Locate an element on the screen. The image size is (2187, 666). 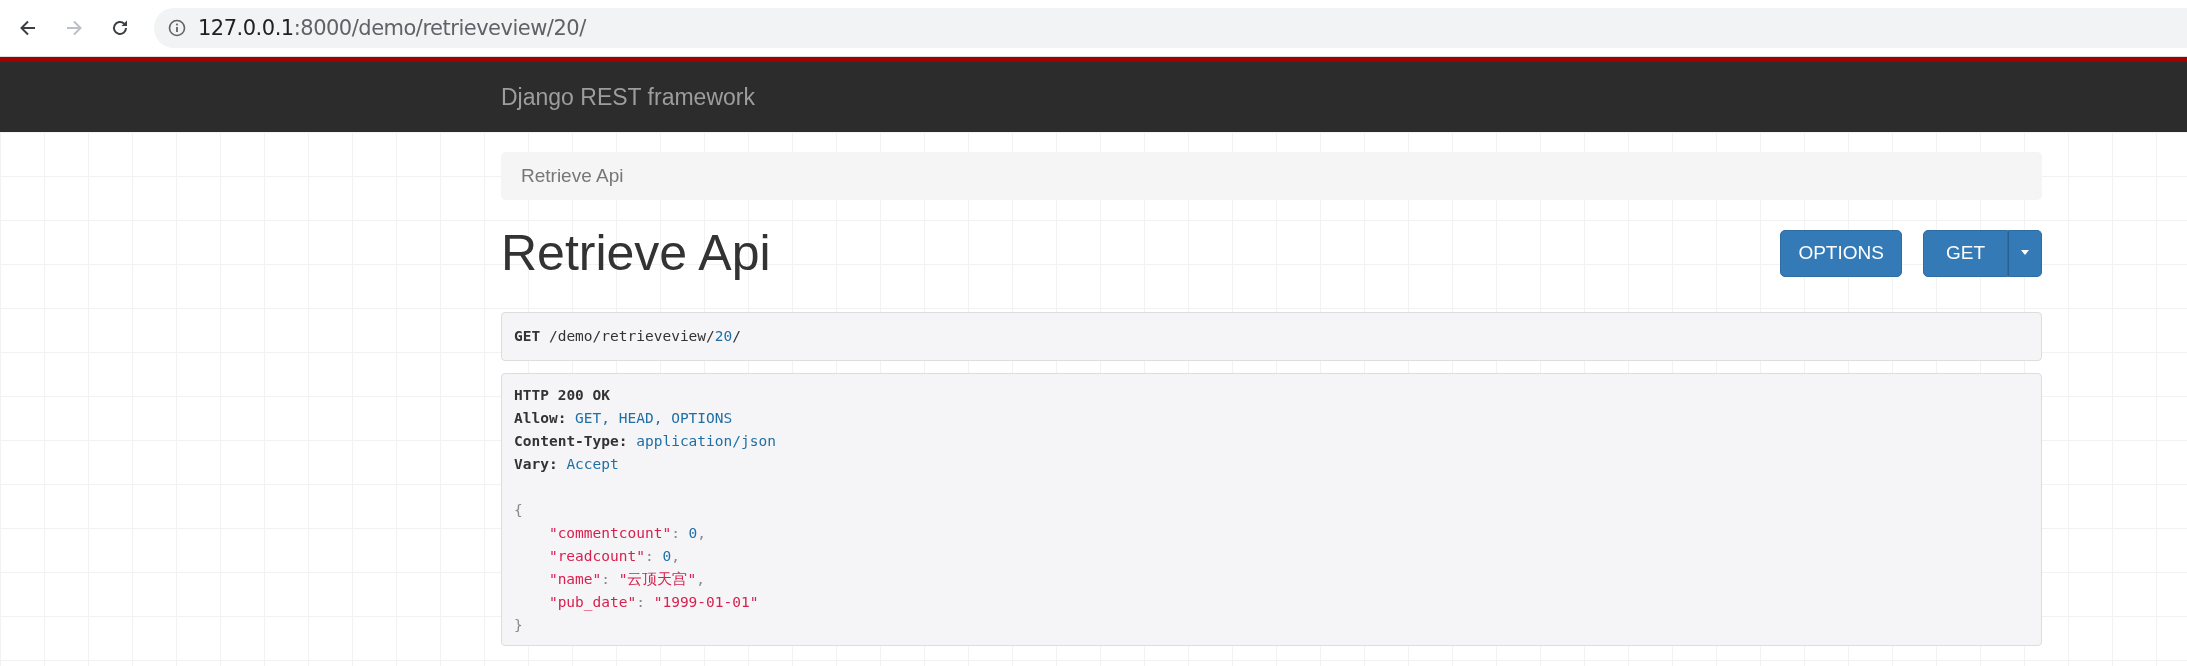
header-line: Vary: Accept is located at coordinates (566, 464).